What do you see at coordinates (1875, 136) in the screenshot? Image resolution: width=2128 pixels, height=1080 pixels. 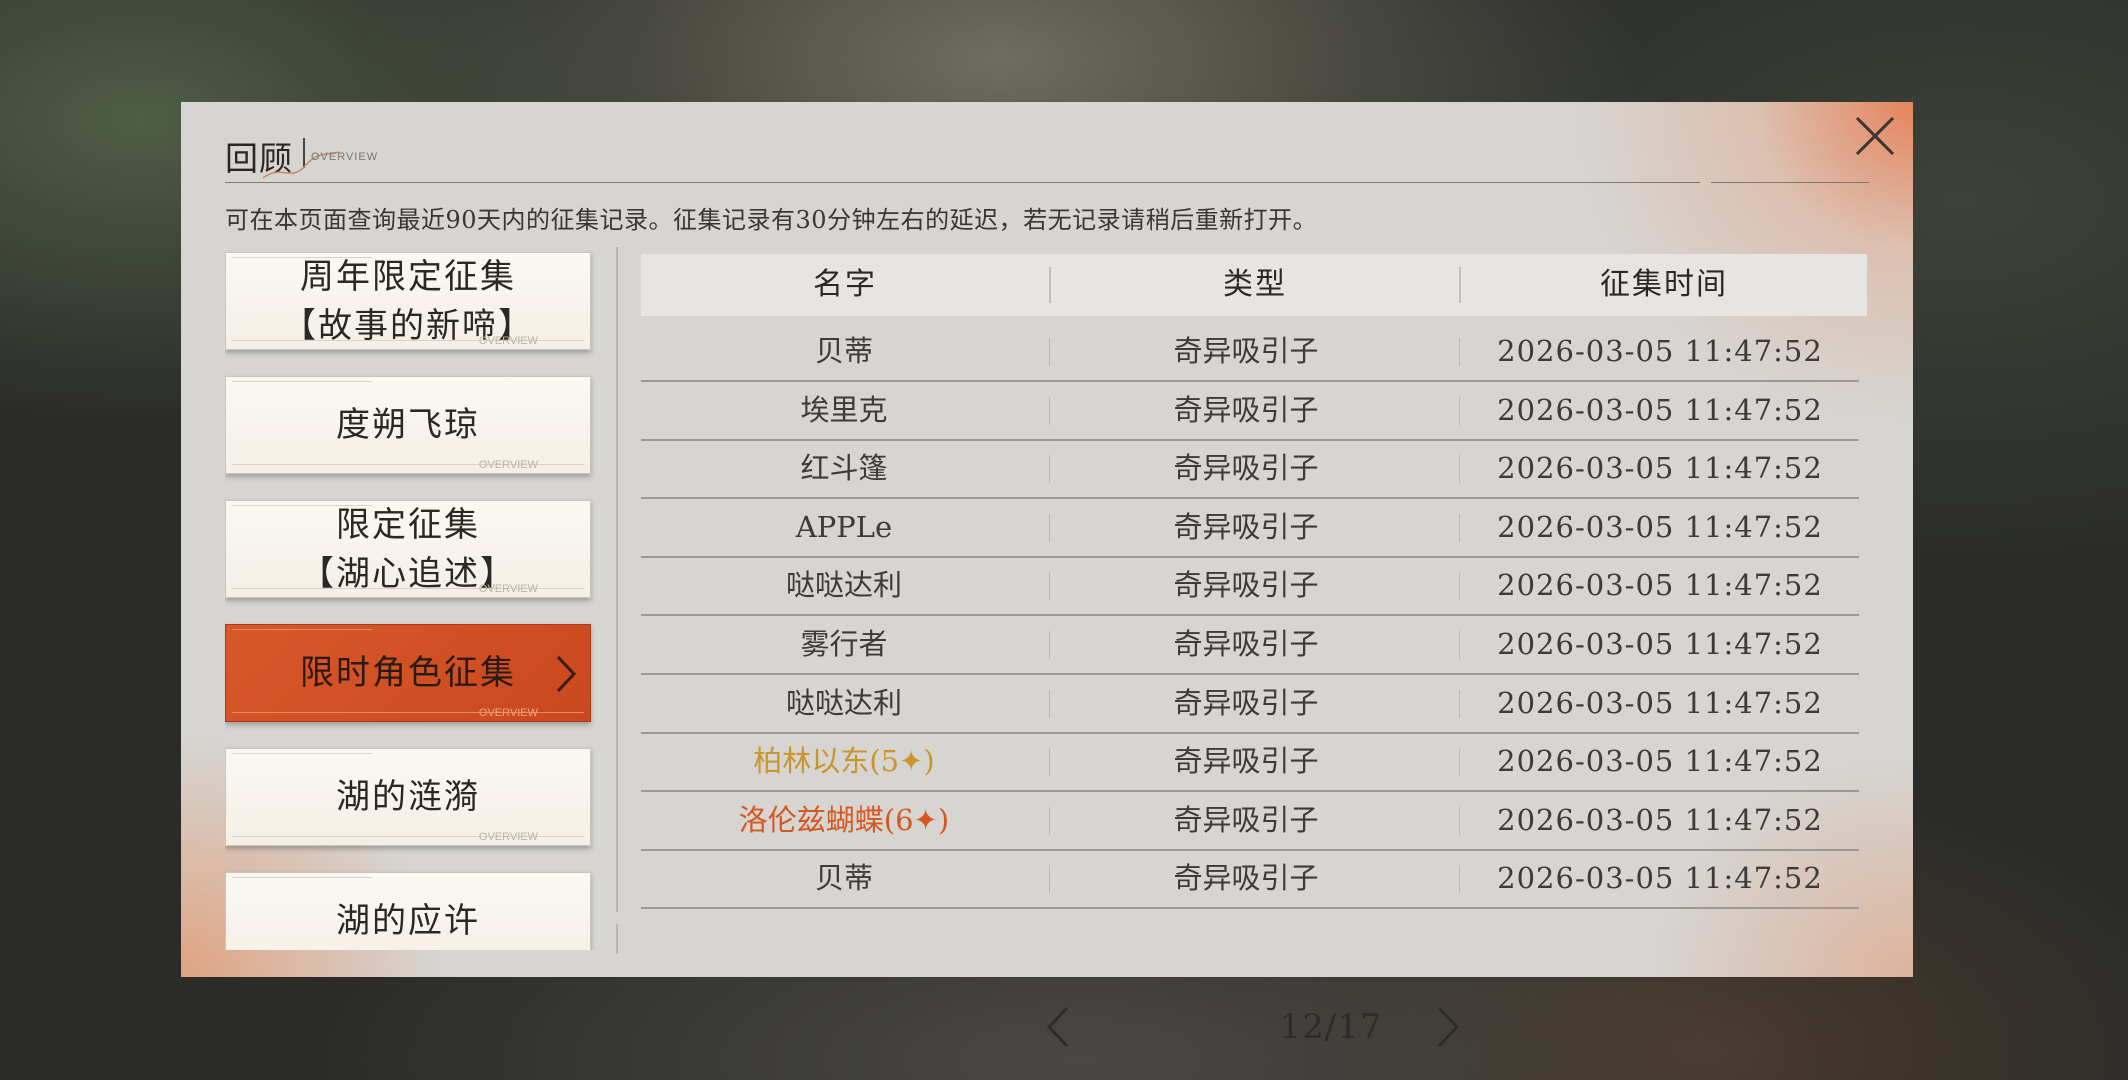 I see `close-icon` at bounding box center [1875, 136].